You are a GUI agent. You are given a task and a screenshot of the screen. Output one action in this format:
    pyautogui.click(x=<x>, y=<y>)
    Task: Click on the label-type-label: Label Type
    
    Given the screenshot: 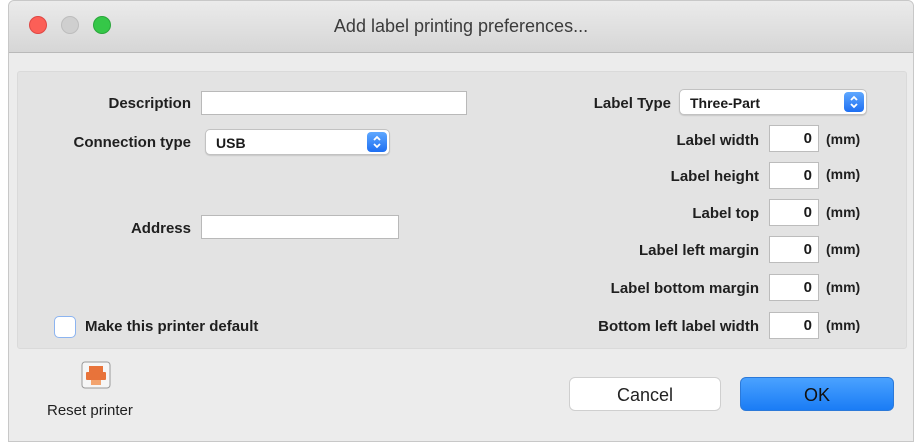 What is the action you would take?
    pyautogui.click(x=632, y=103)
    